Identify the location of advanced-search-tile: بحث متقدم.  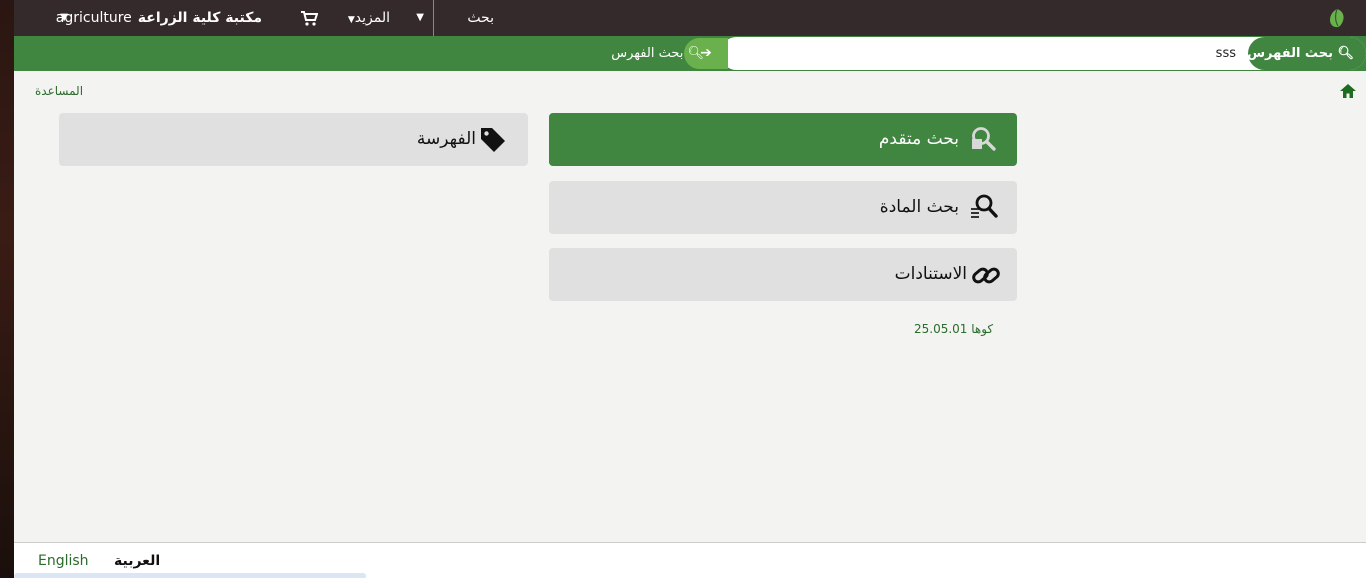
(783, 139).